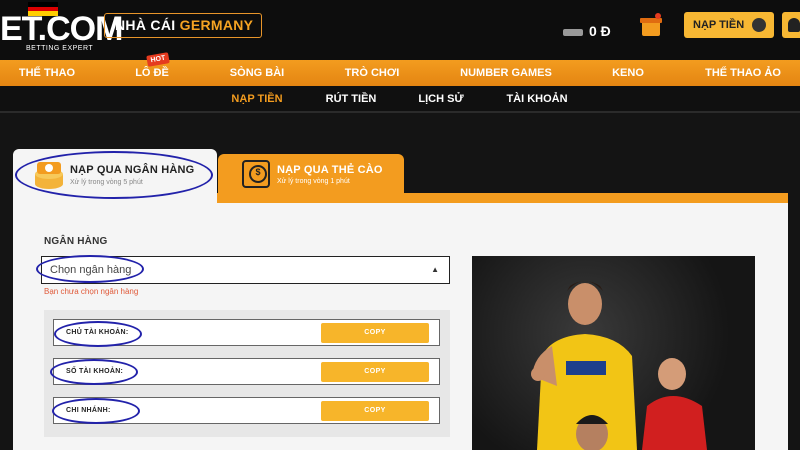 The image size is (800, 450). Describe the element at coordinates (743, 73) in the screenshot. I see `nav-item-the-thao-ao: THỂ THAO ẢO` at that location.